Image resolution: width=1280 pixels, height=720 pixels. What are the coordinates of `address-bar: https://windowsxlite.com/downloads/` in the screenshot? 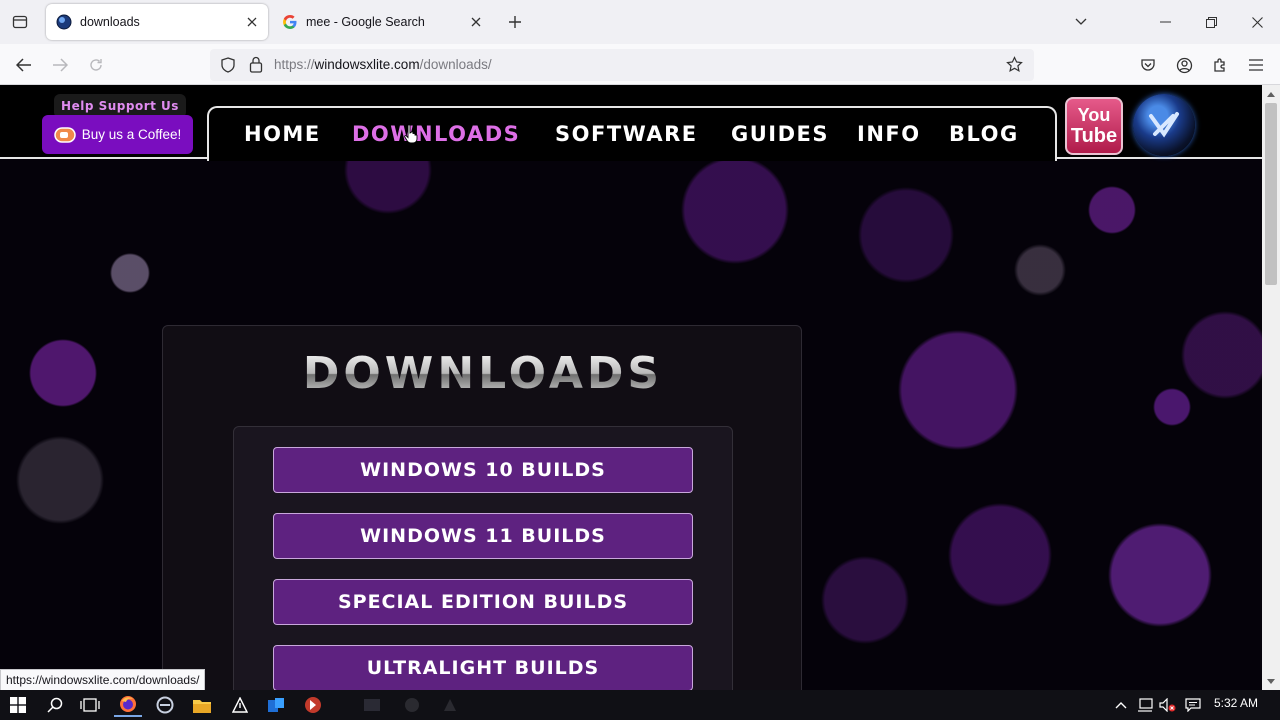 It's located at (622, 65).